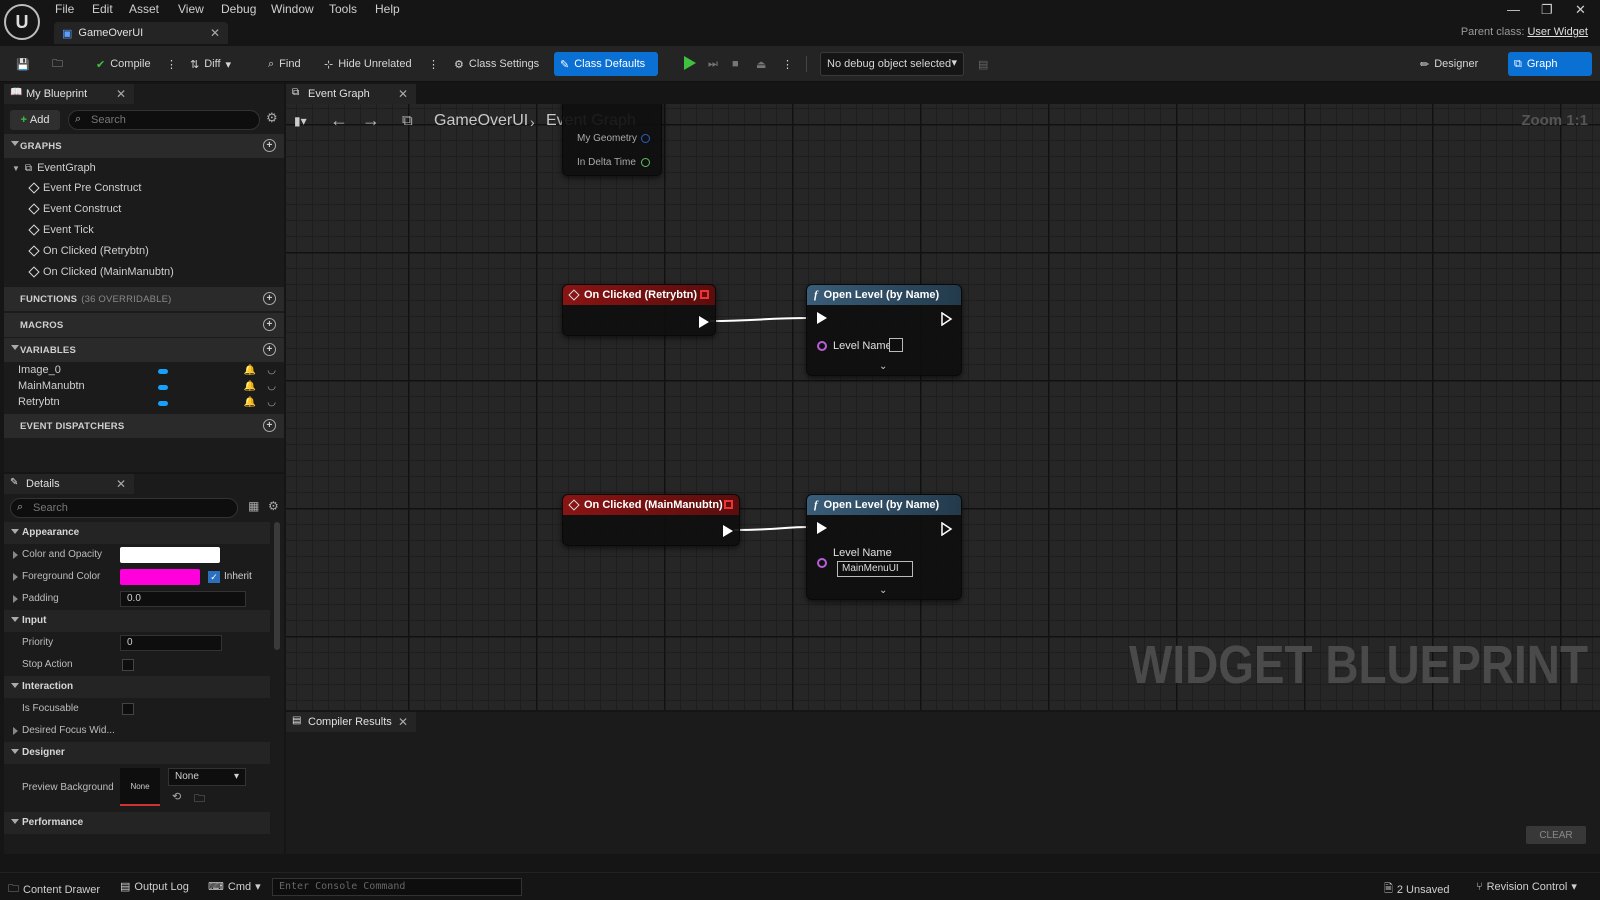  Describe the element at coordinates (137, 687) in the screenshot. I see `category-interaction: Interaction` at that location.